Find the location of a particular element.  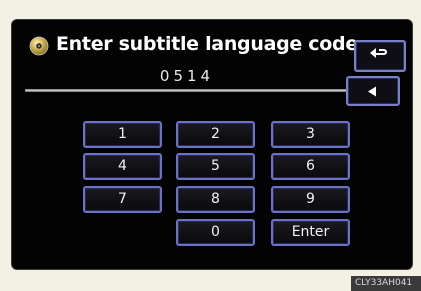

image-id-watermark: CLY33AH041 is located at coordinates (386, 283).